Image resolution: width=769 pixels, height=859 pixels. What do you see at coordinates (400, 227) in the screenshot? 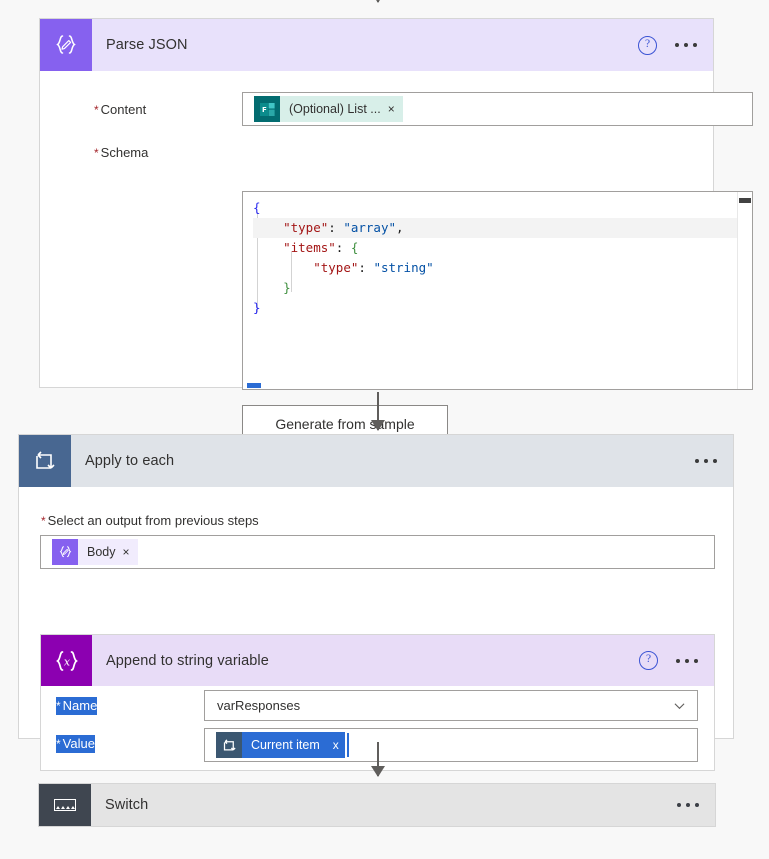
I see `code-token: ,` at bounding box center [400, 227].